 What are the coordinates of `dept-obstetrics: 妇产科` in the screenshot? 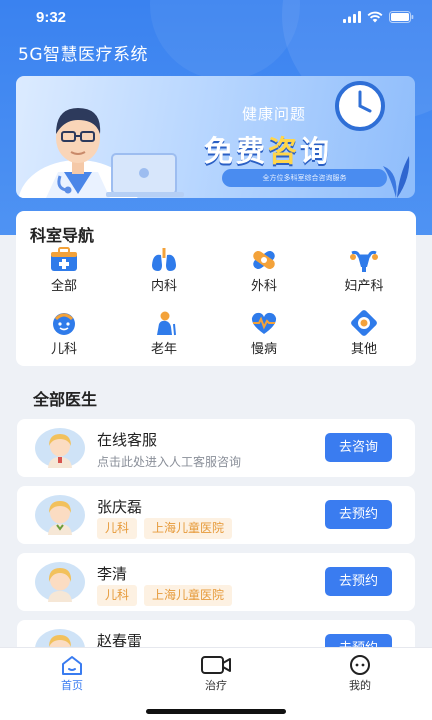 It's located at (364, 270).